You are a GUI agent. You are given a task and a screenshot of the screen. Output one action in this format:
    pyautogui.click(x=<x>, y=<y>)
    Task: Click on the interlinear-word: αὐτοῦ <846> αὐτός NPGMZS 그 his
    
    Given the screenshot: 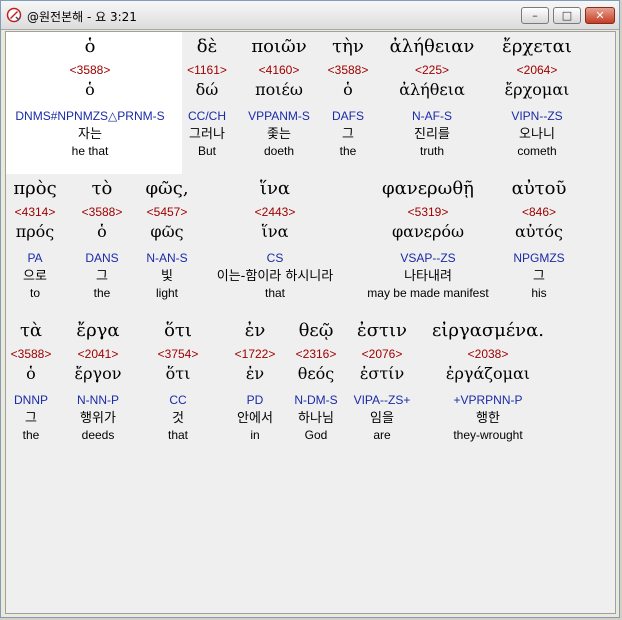 What is the action you would take?
    pyautogui.click(x=539, y=239)
    